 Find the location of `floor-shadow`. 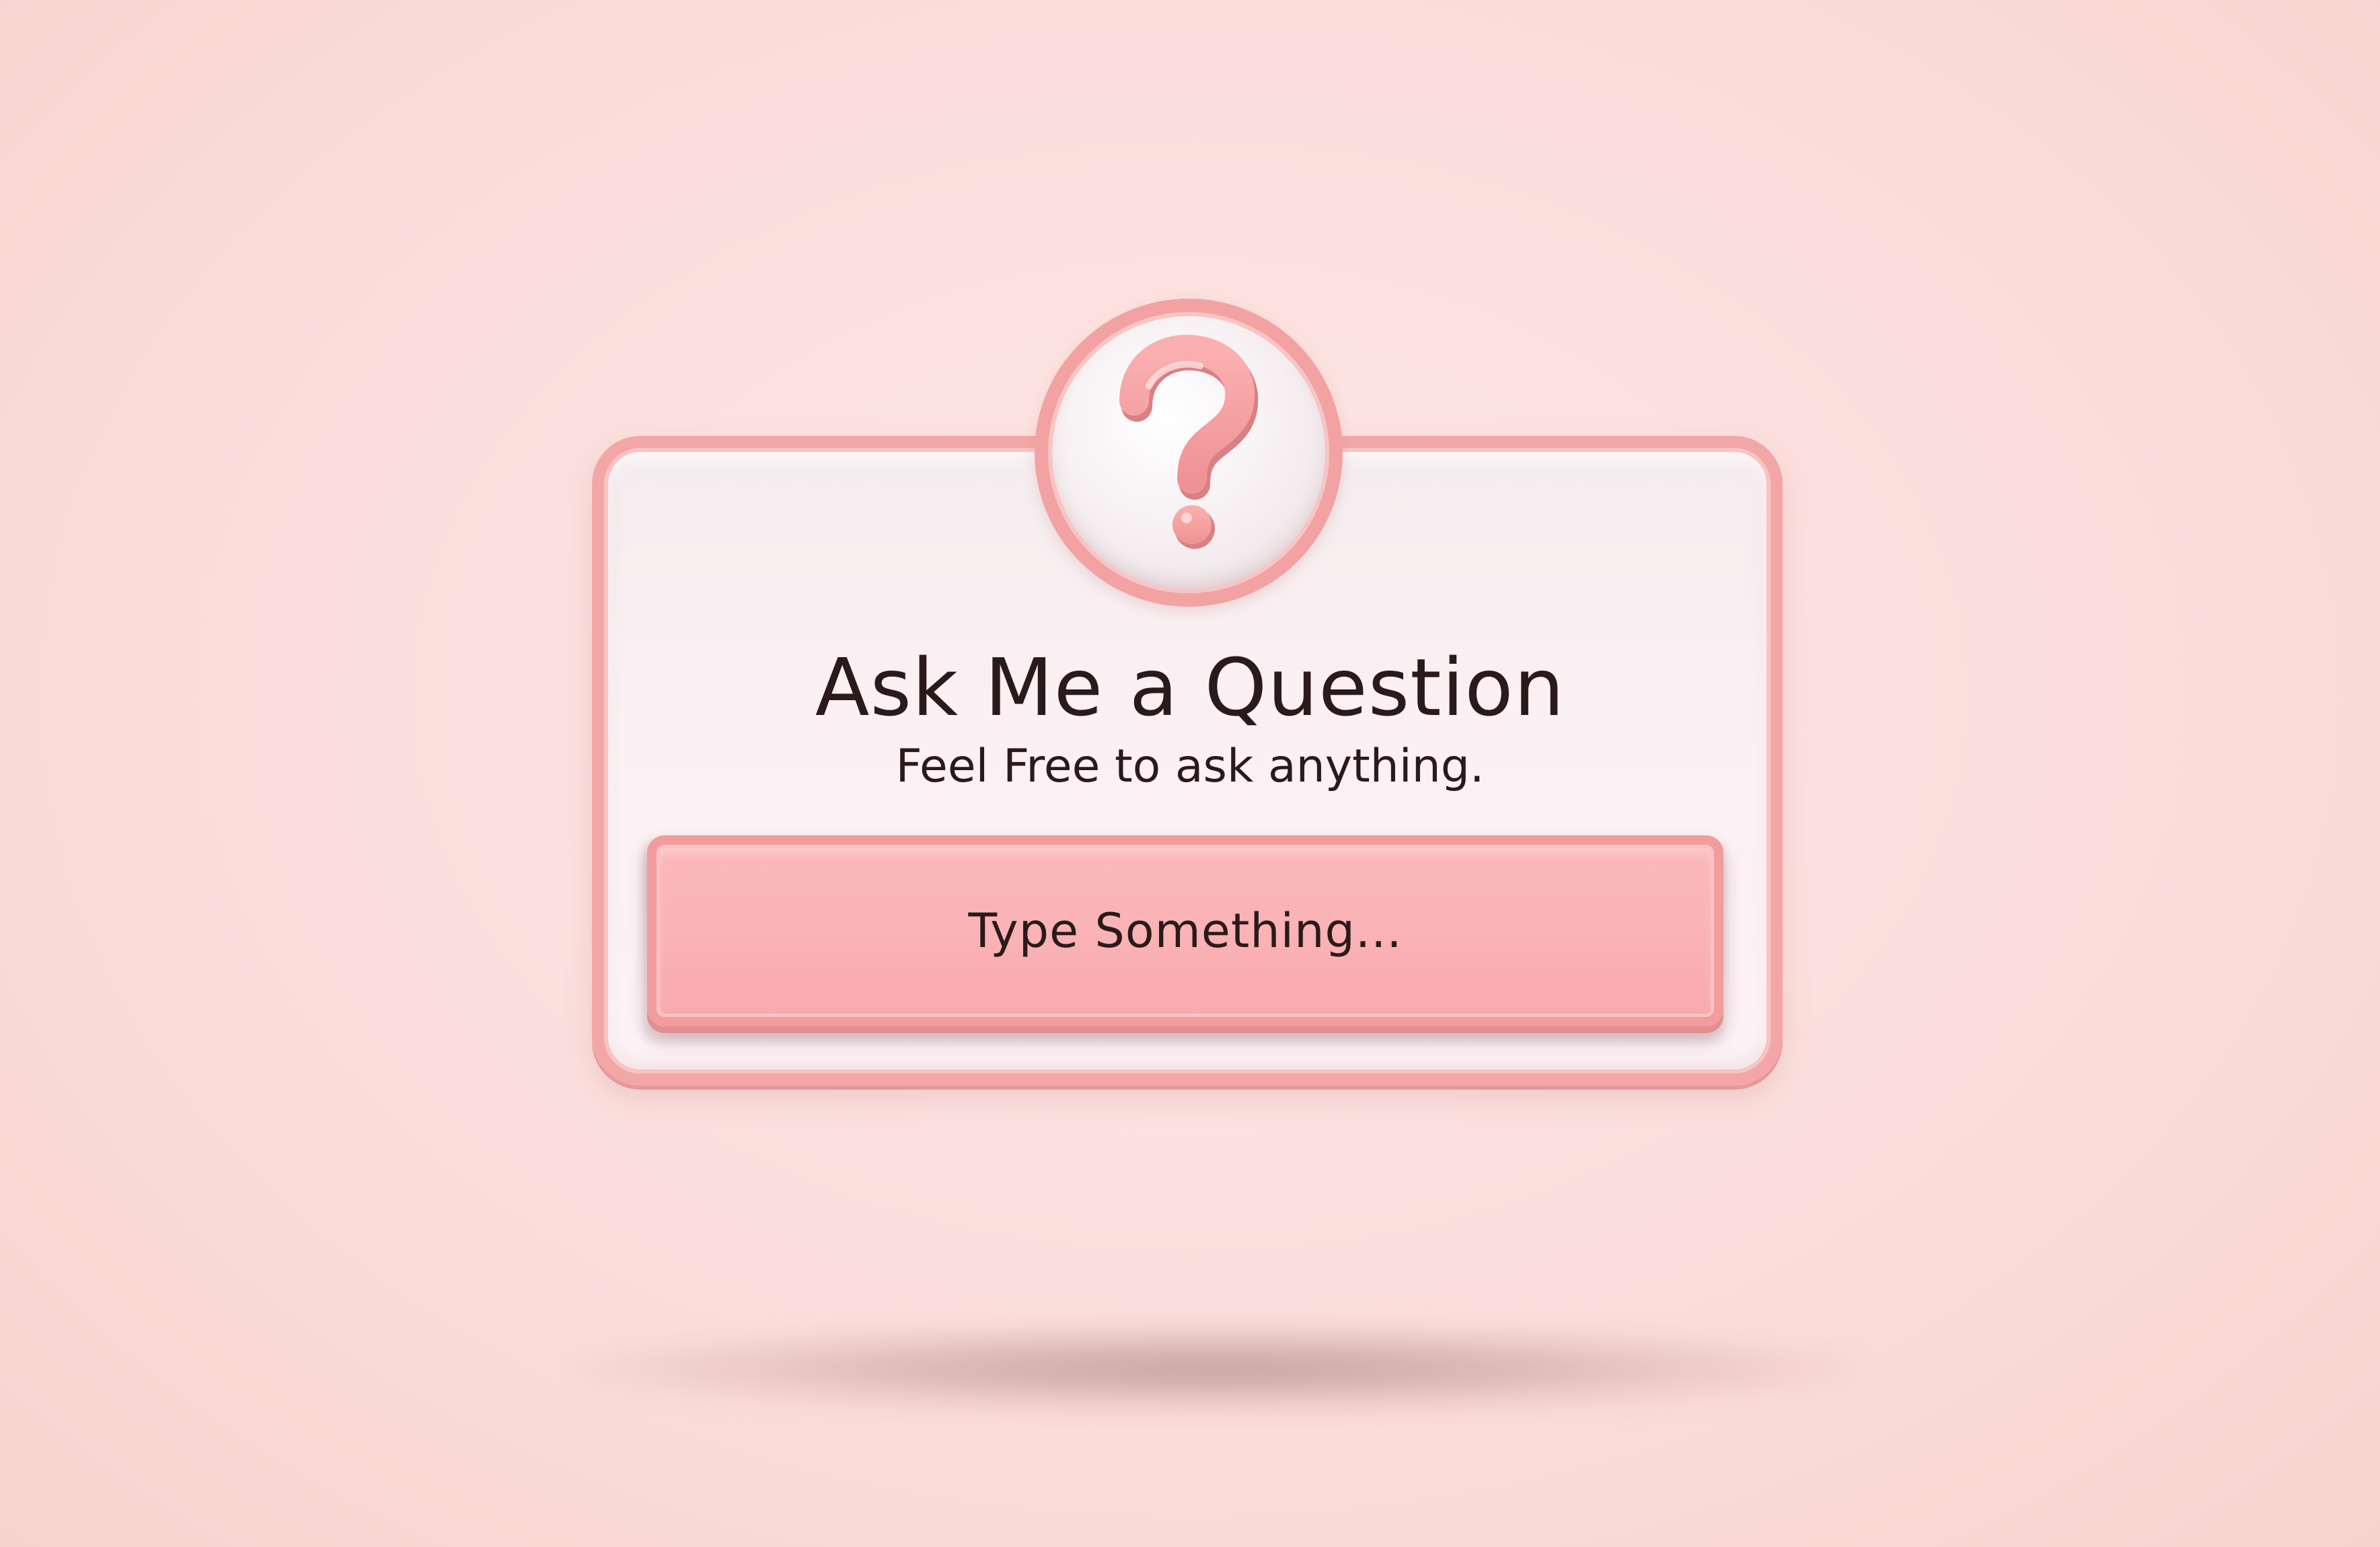

floor-shadow is located at coordinates (1218, 1369).